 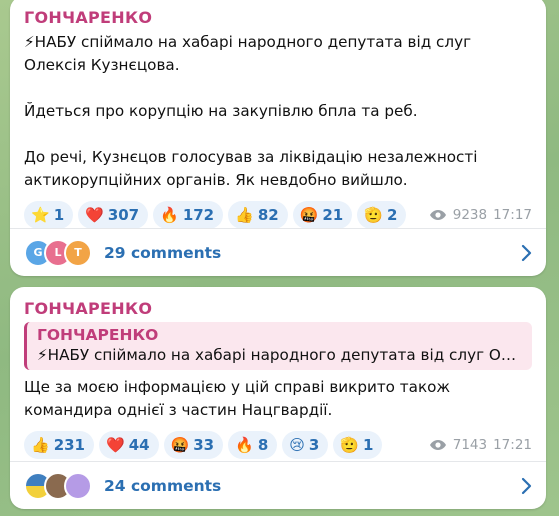 I want to click on post-meta: 7143 17:21, so click(x=480, y=445).